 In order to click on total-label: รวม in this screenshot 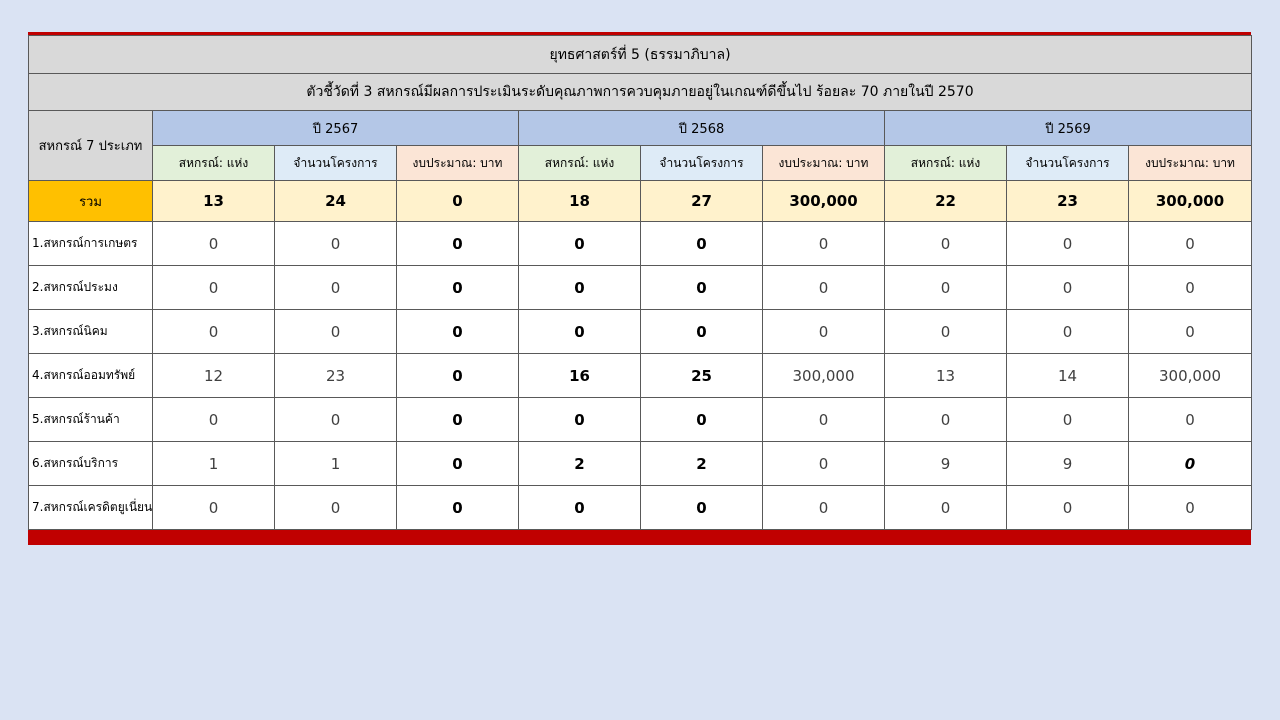, I will do `click(90, 201)`.